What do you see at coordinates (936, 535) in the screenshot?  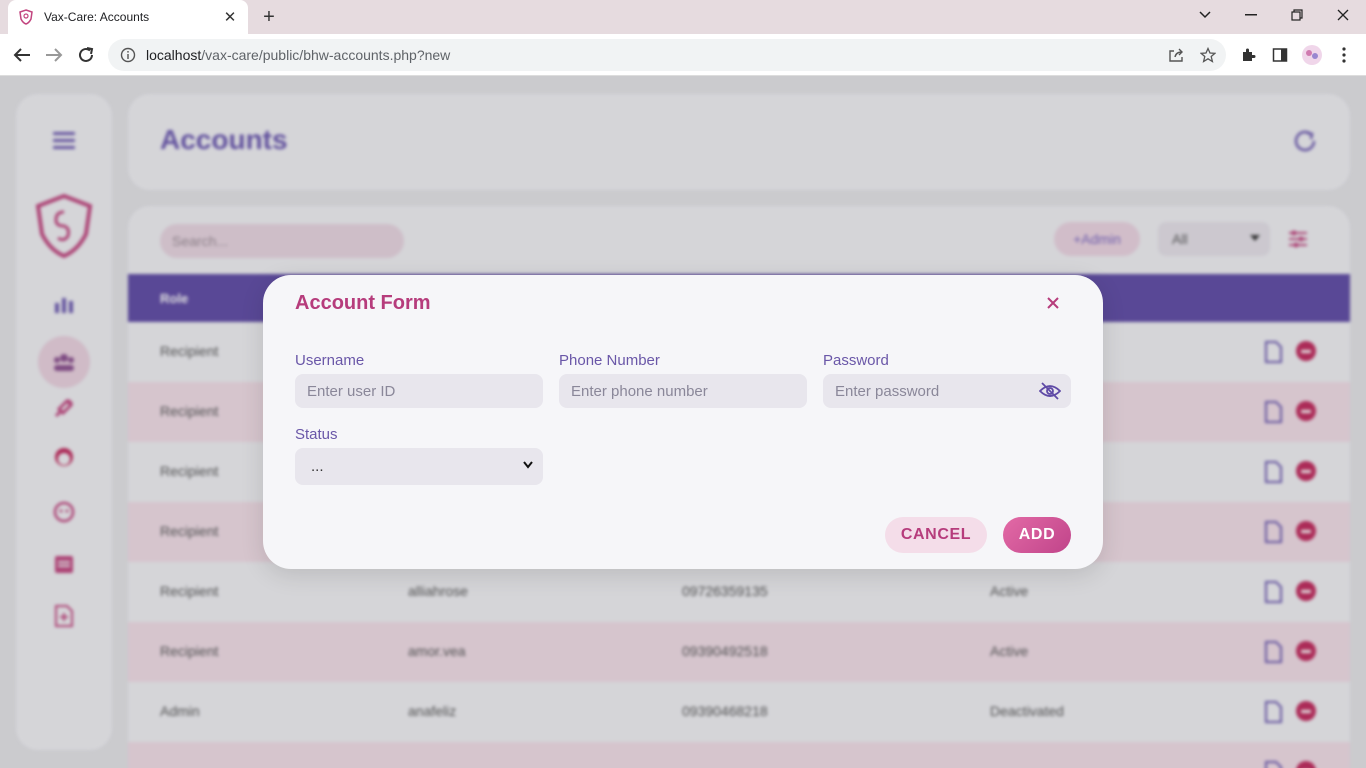 I see `cancel-button: CANCEL` at bounding box center [936, 535].